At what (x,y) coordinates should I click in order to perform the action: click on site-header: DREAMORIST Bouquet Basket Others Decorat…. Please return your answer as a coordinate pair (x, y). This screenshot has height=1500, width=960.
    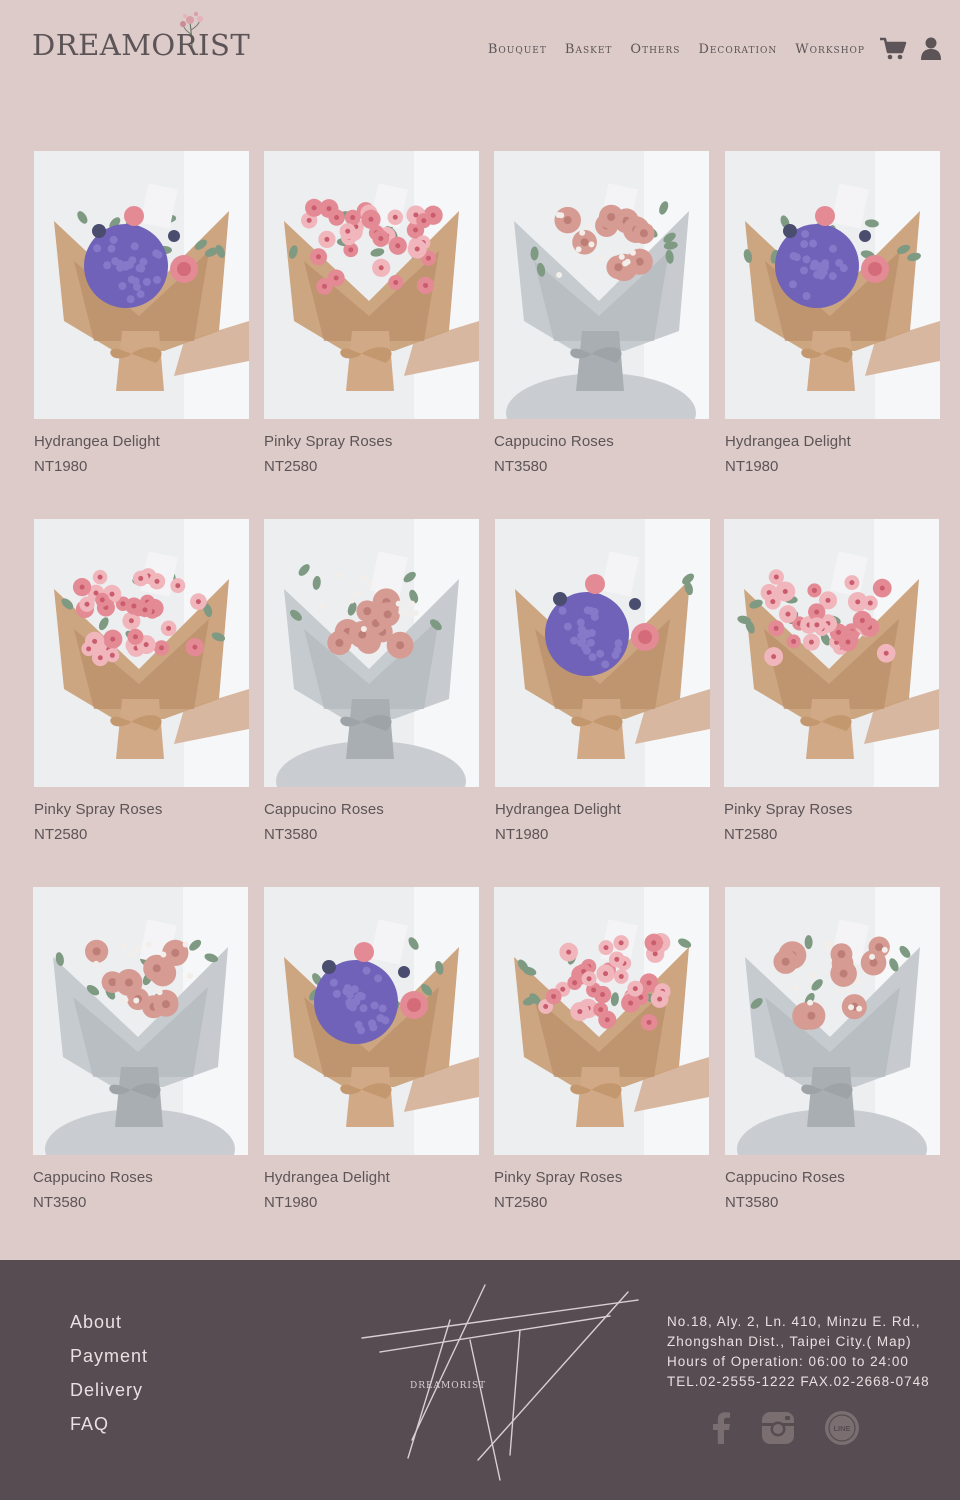
    Looking at the image, I should click on (480, 50).